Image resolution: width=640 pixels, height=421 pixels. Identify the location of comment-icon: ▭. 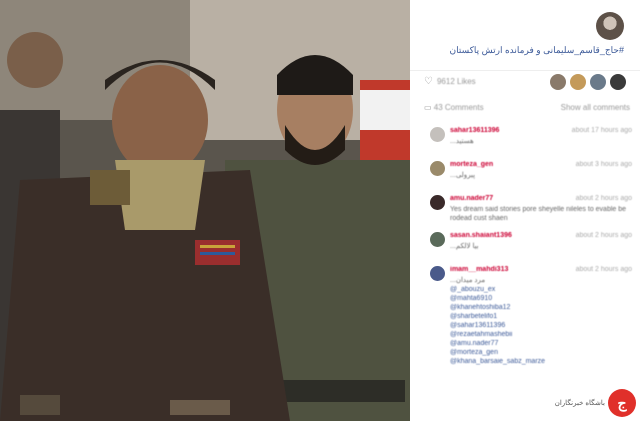
(429, 107).